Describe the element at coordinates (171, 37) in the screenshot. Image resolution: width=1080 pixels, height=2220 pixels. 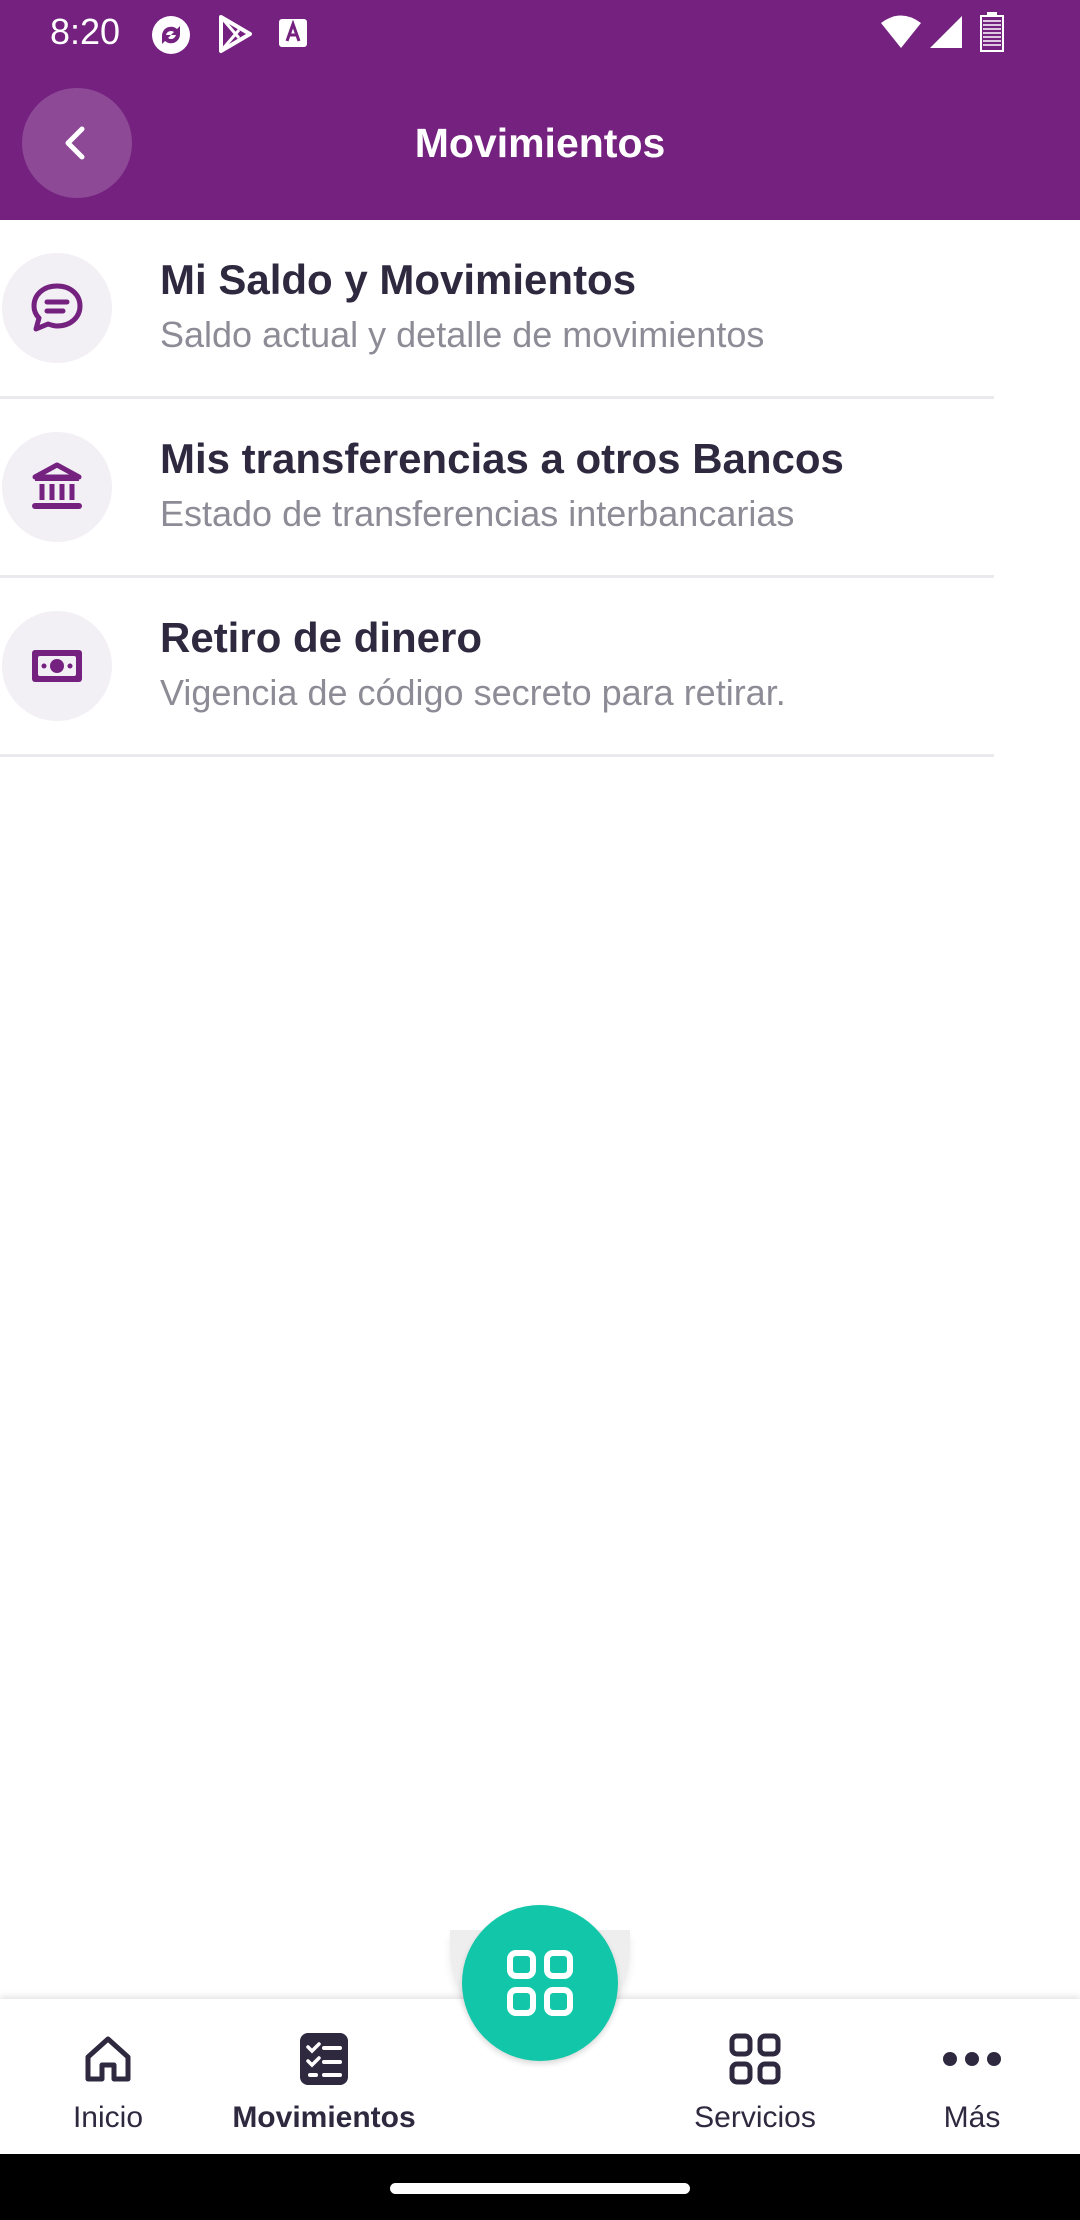
I see `sync-app-icon` at that location.